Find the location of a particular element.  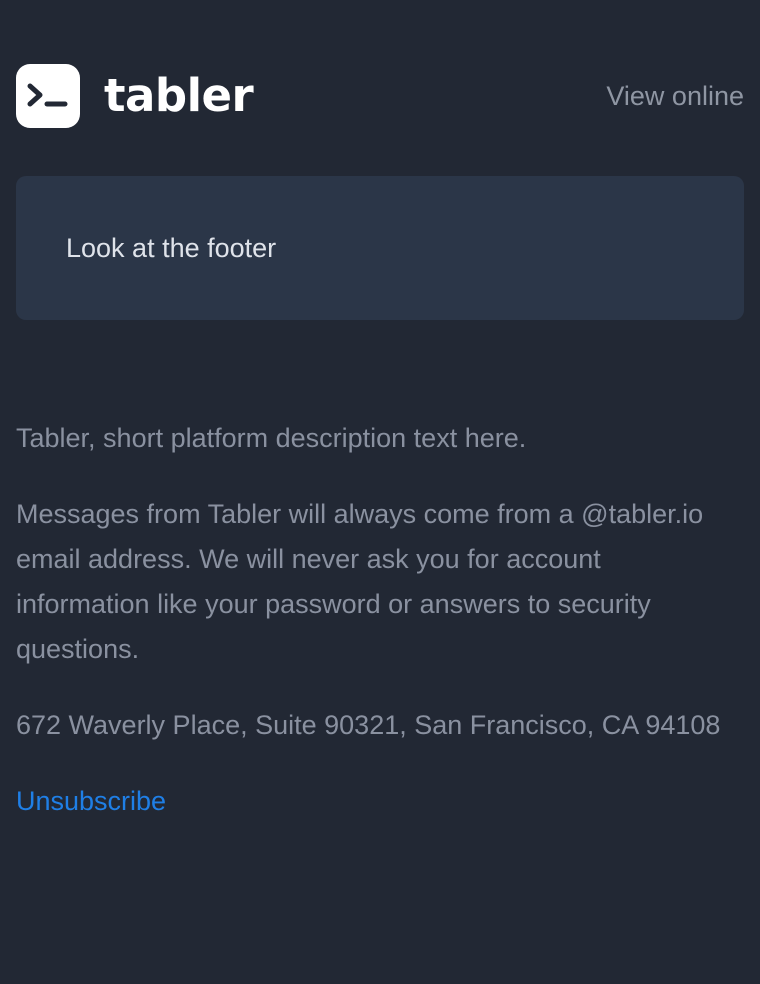

brand-logo is located at coordinates (48, 96).